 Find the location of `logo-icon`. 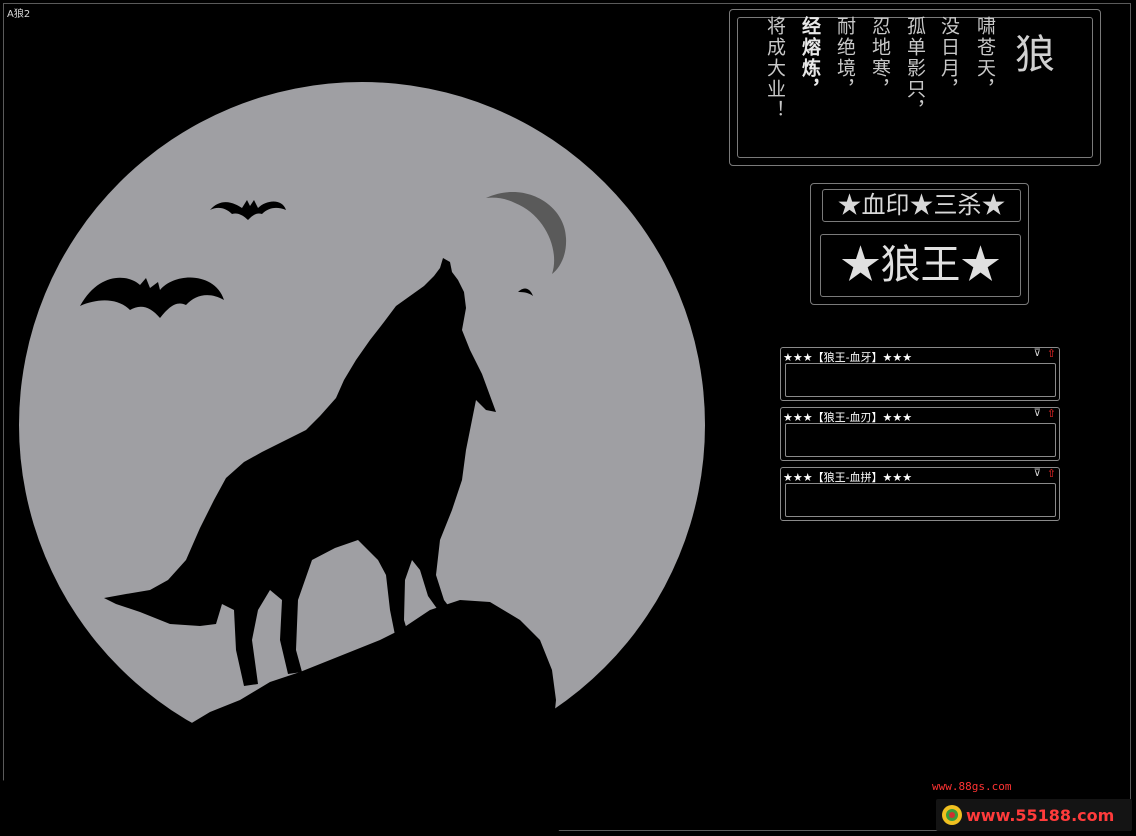

logo-icon is located at coordinates (952, 815).